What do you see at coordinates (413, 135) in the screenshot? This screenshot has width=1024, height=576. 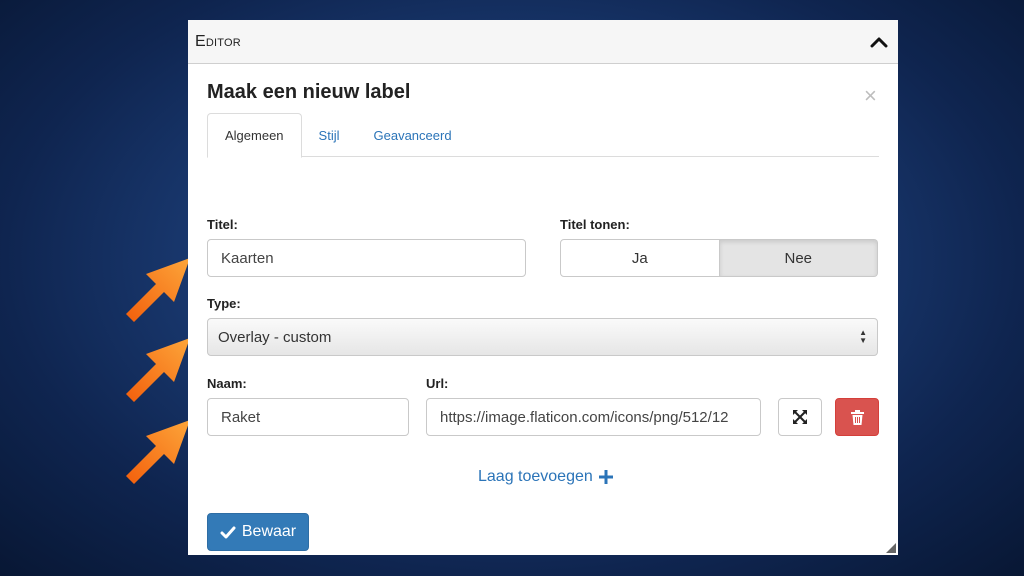 I see `tab-geavanceerd: Geavanceerd` at bounding box center [413, 135].